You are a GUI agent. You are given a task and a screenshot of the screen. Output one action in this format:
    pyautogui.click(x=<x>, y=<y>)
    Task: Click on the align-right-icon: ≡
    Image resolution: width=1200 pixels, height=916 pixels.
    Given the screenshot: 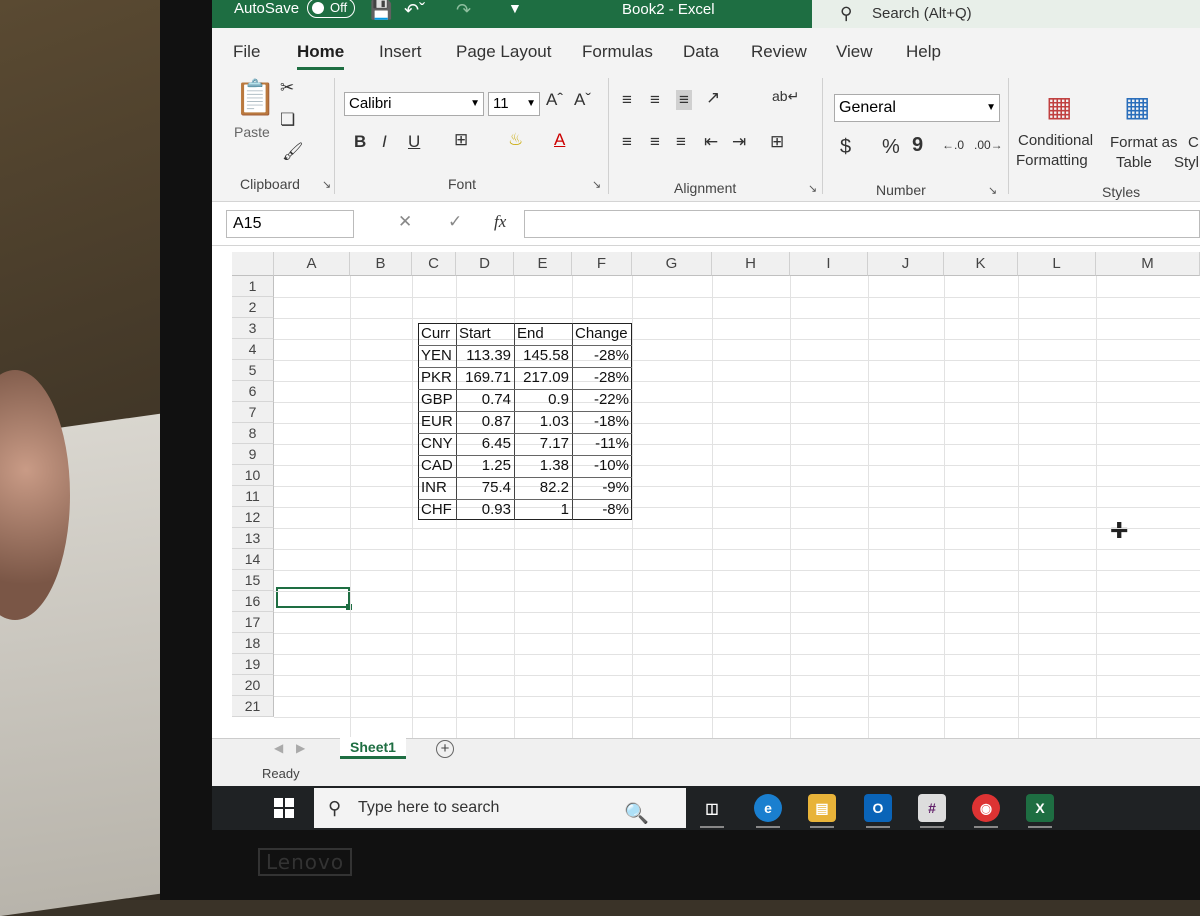 What is the action you would take?
    pyautogui.click(x=681, y=142)
    